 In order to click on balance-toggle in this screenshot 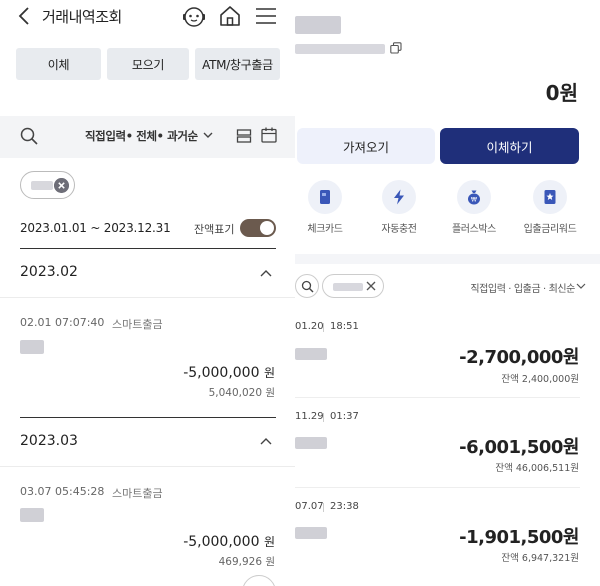, I will do `click(258, 228)`.